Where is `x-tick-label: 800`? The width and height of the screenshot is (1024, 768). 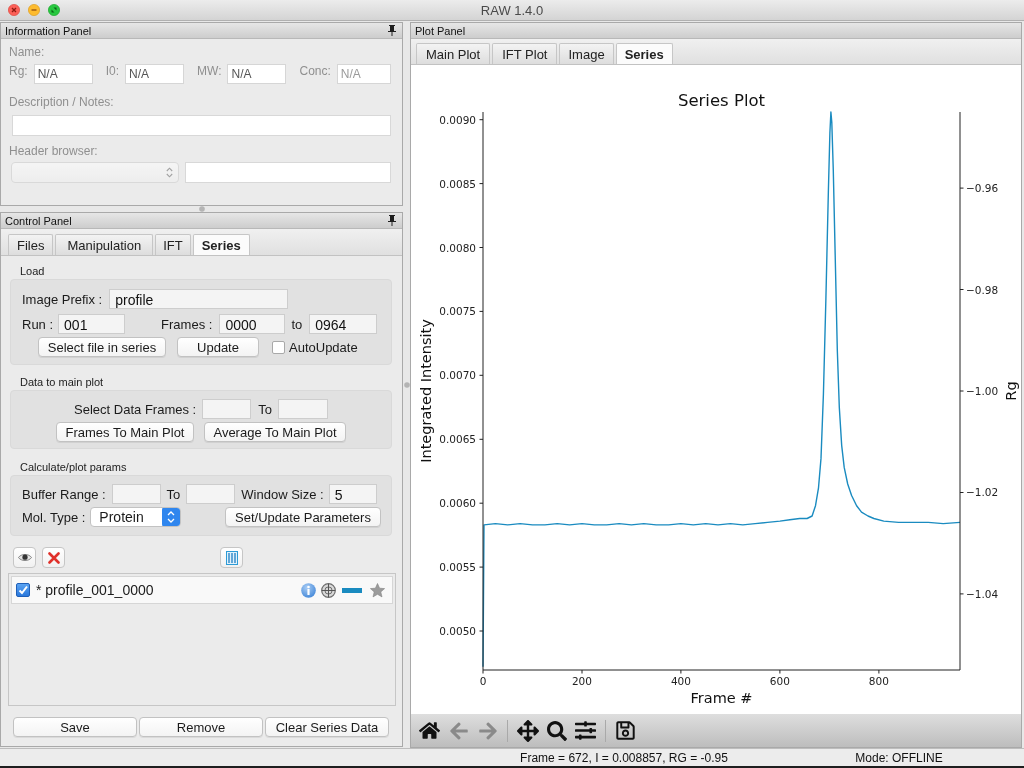 x-tick-label: 800 is located at coordinates (878, 681).